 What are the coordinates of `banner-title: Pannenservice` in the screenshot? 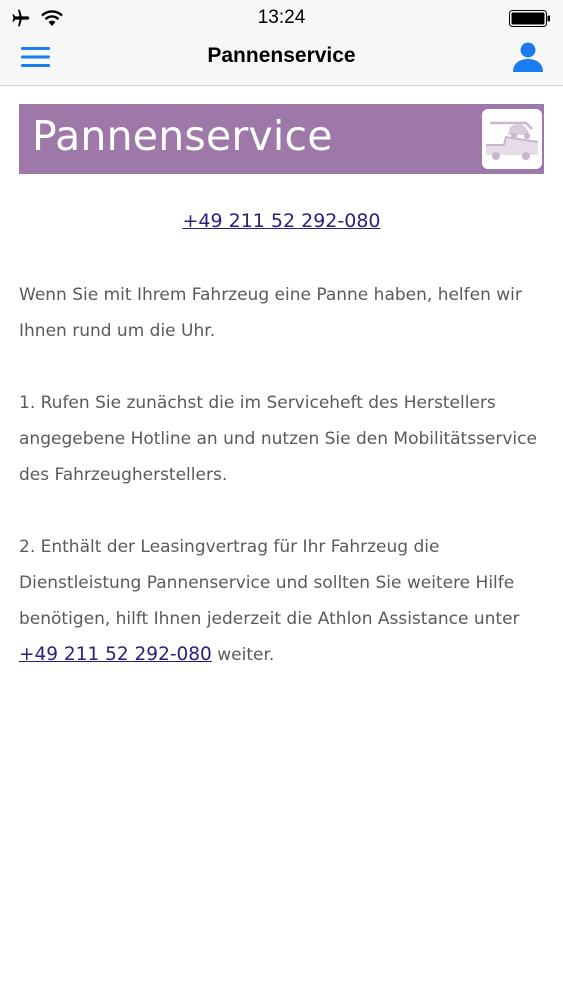 It's located at (182, 136).